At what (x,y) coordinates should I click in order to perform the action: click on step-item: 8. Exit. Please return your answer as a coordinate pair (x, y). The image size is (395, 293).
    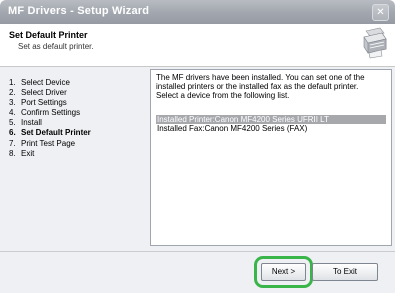
    Looking at the image, I should click on (22, 153).